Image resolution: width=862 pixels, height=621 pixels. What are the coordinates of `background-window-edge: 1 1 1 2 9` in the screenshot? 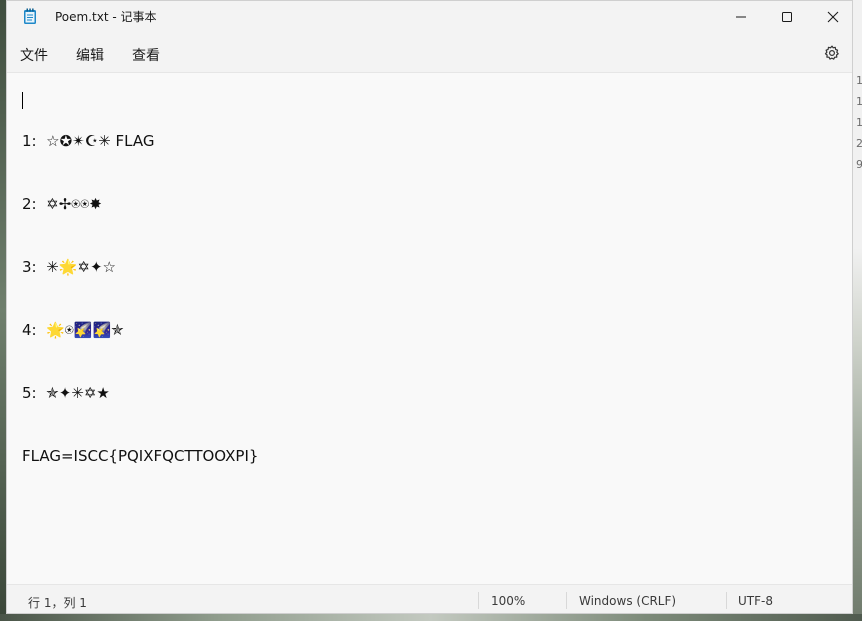 It's located at (857, 310).